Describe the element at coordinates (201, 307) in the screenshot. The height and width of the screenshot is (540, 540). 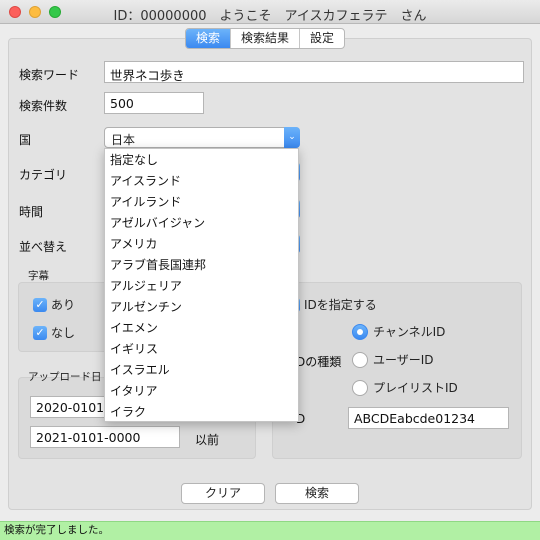
I see `country-option: アルゼンチン` at that location.